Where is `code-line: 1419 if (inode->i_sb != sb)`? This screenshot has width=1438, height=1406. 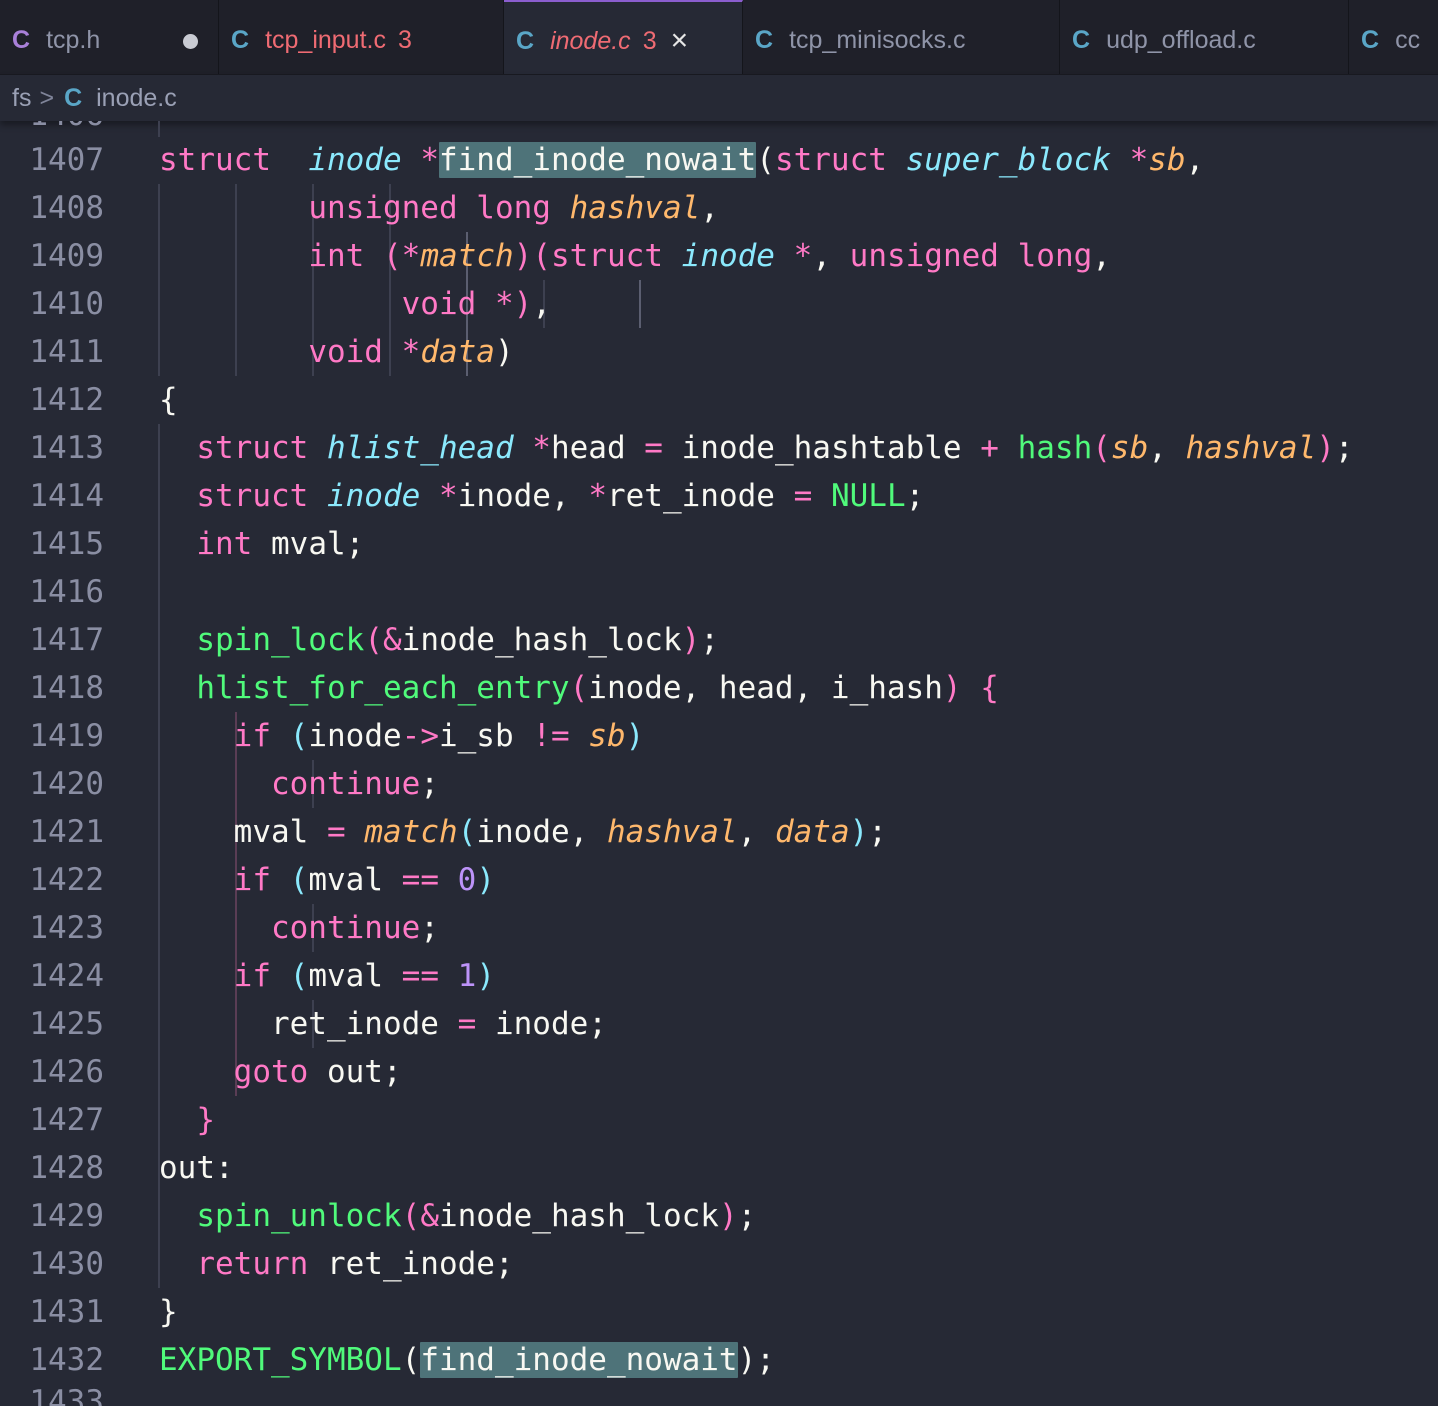
code-line: 1419 if (inode->i_sb != sb) is located at coordinates (719, 736).